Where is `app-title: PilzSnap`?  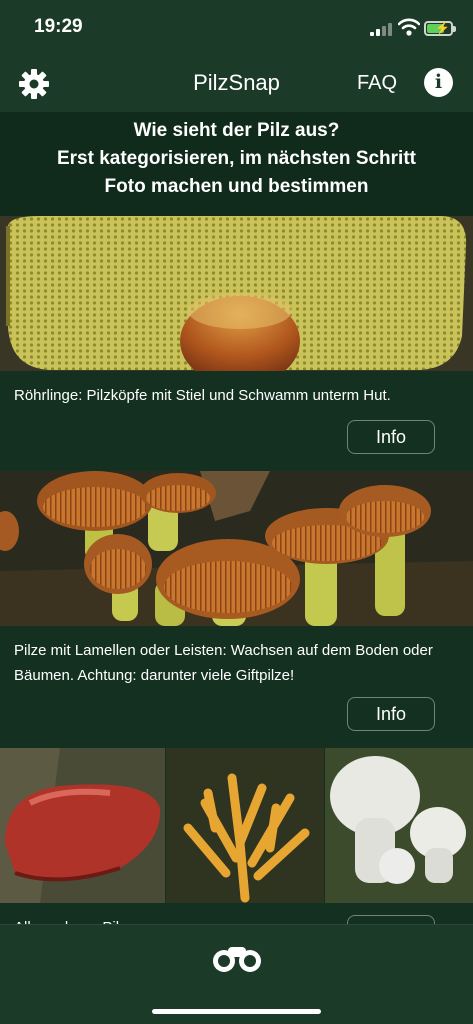
app-title: PilzSnap is located at coordinates (236, 82).